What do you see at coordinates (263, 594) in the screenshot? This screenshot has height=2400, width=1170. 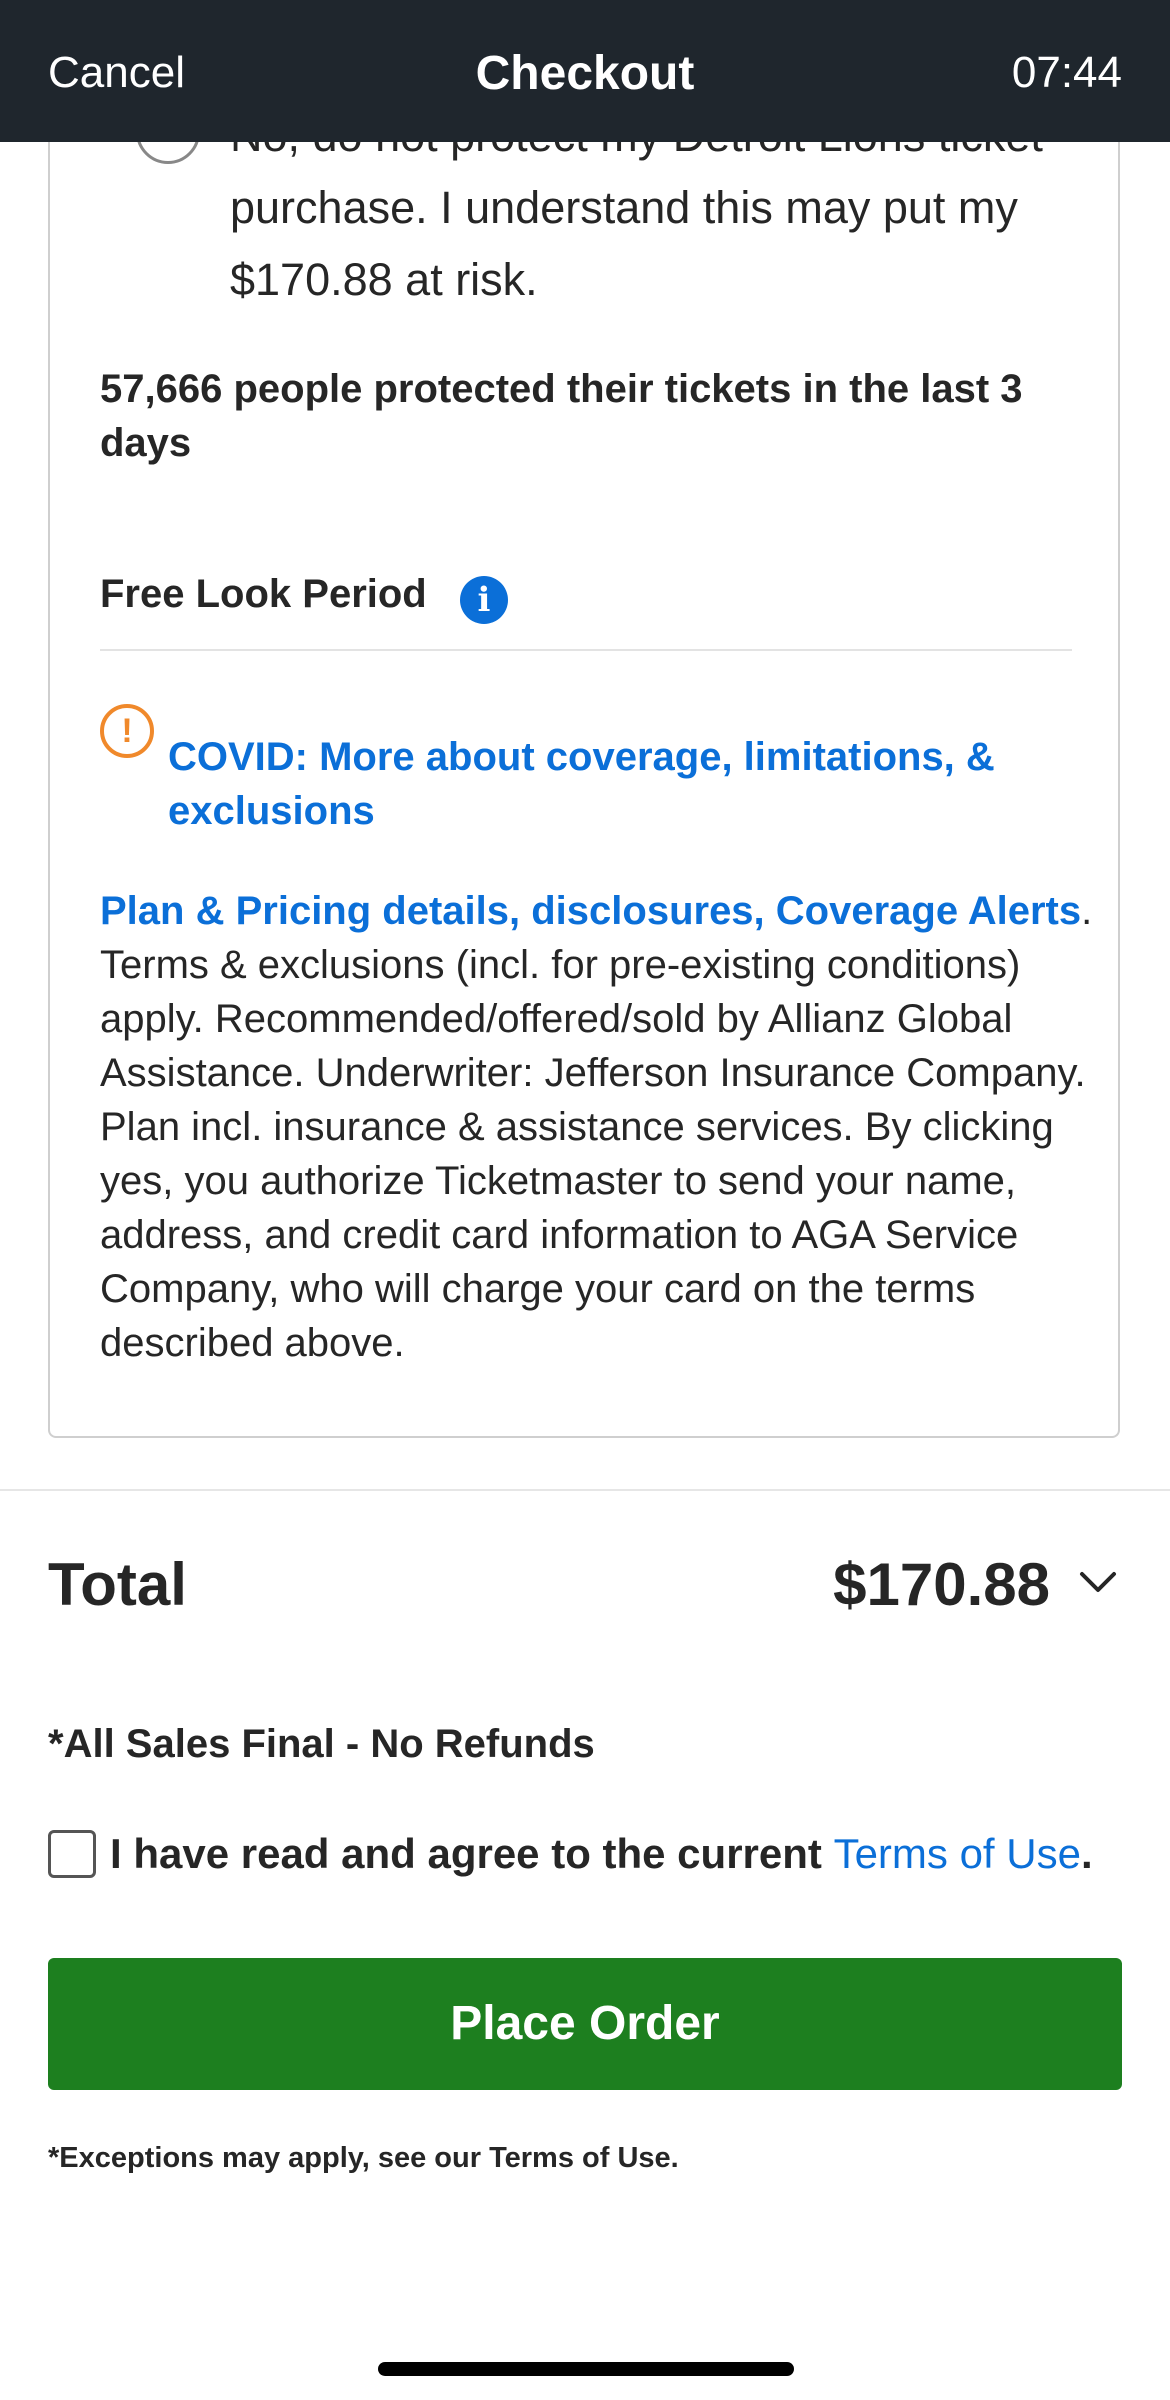 I see `free-look-period-label: Free Look Period` at bounding box center [263, 594].